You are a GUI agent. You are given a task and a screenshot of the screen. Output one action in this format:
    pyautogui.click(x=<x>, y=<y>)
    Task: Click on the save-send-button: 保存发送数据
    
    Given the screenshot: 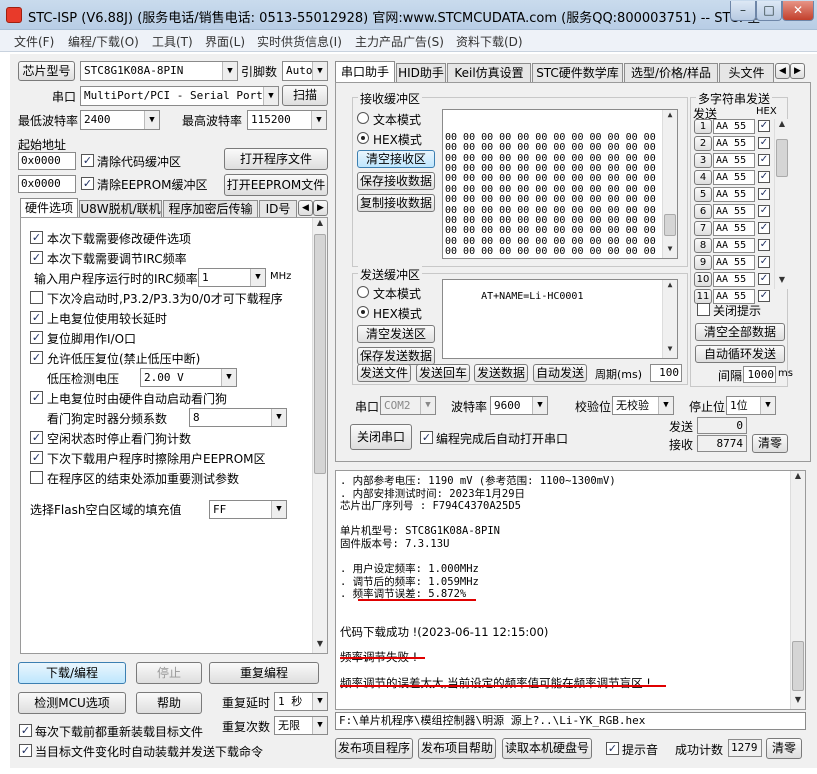 What is the action you would take?
    pyautogui.click(x=396, y=356)
    